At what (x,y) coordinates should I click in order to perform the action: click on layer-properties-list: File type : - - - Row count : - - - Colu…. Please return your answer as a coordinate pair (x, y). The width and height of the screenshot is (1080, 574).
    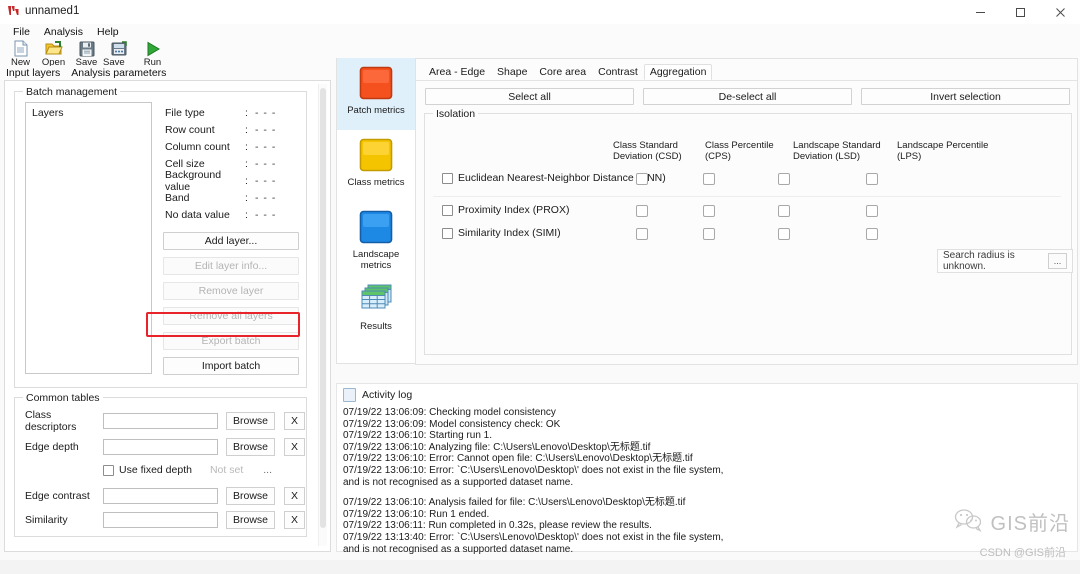
    Looking at the image, I should click on (230, 163).